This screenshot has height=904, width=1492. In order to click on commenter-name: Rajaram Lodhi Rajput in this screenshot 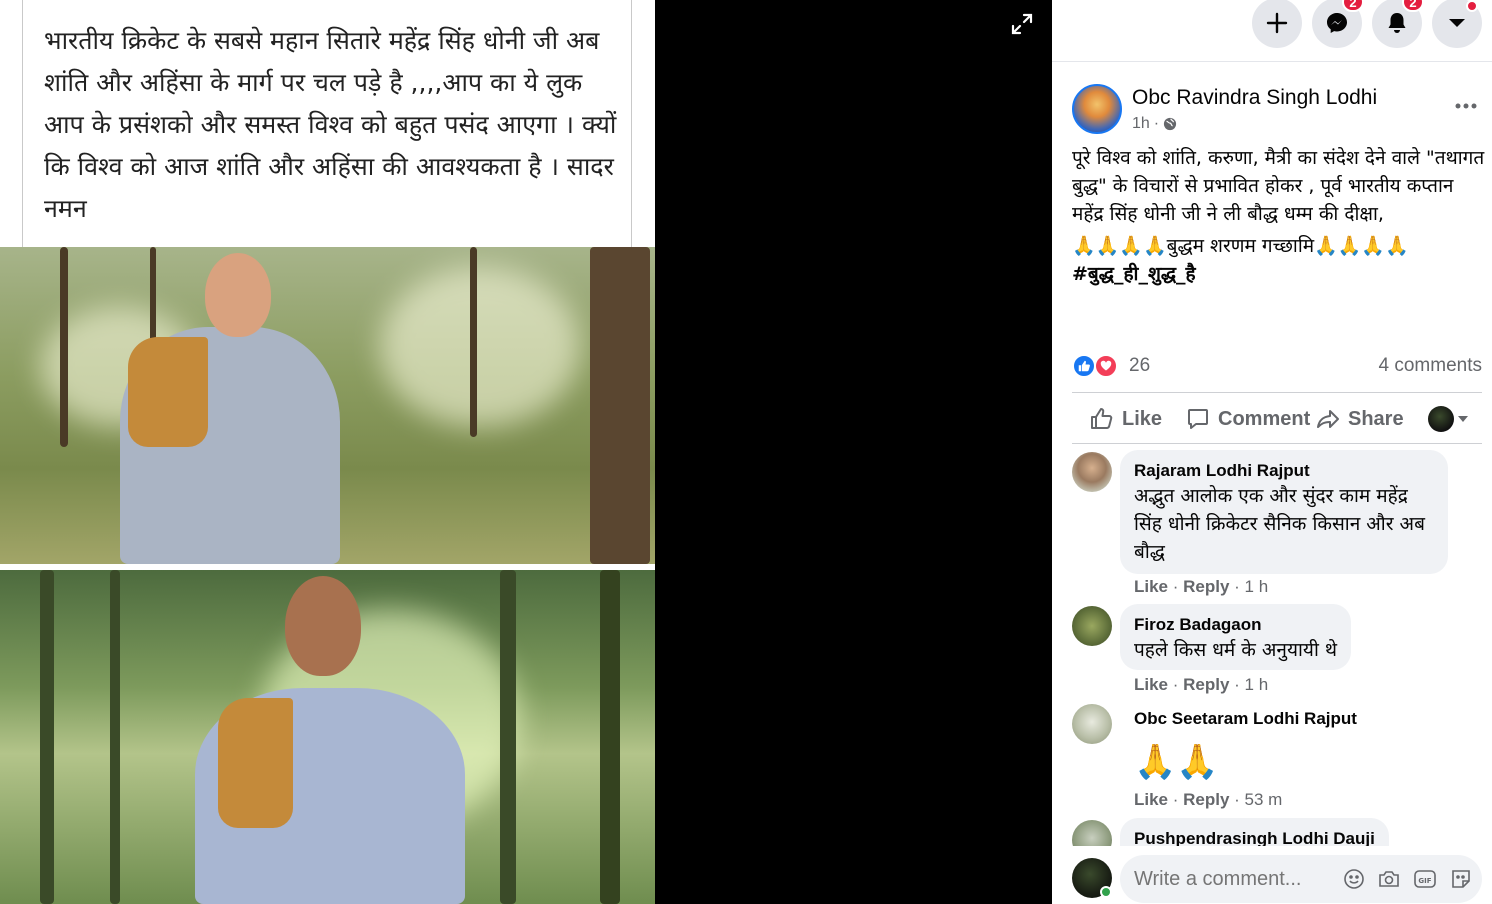, I will do `click(1284, 471)`.